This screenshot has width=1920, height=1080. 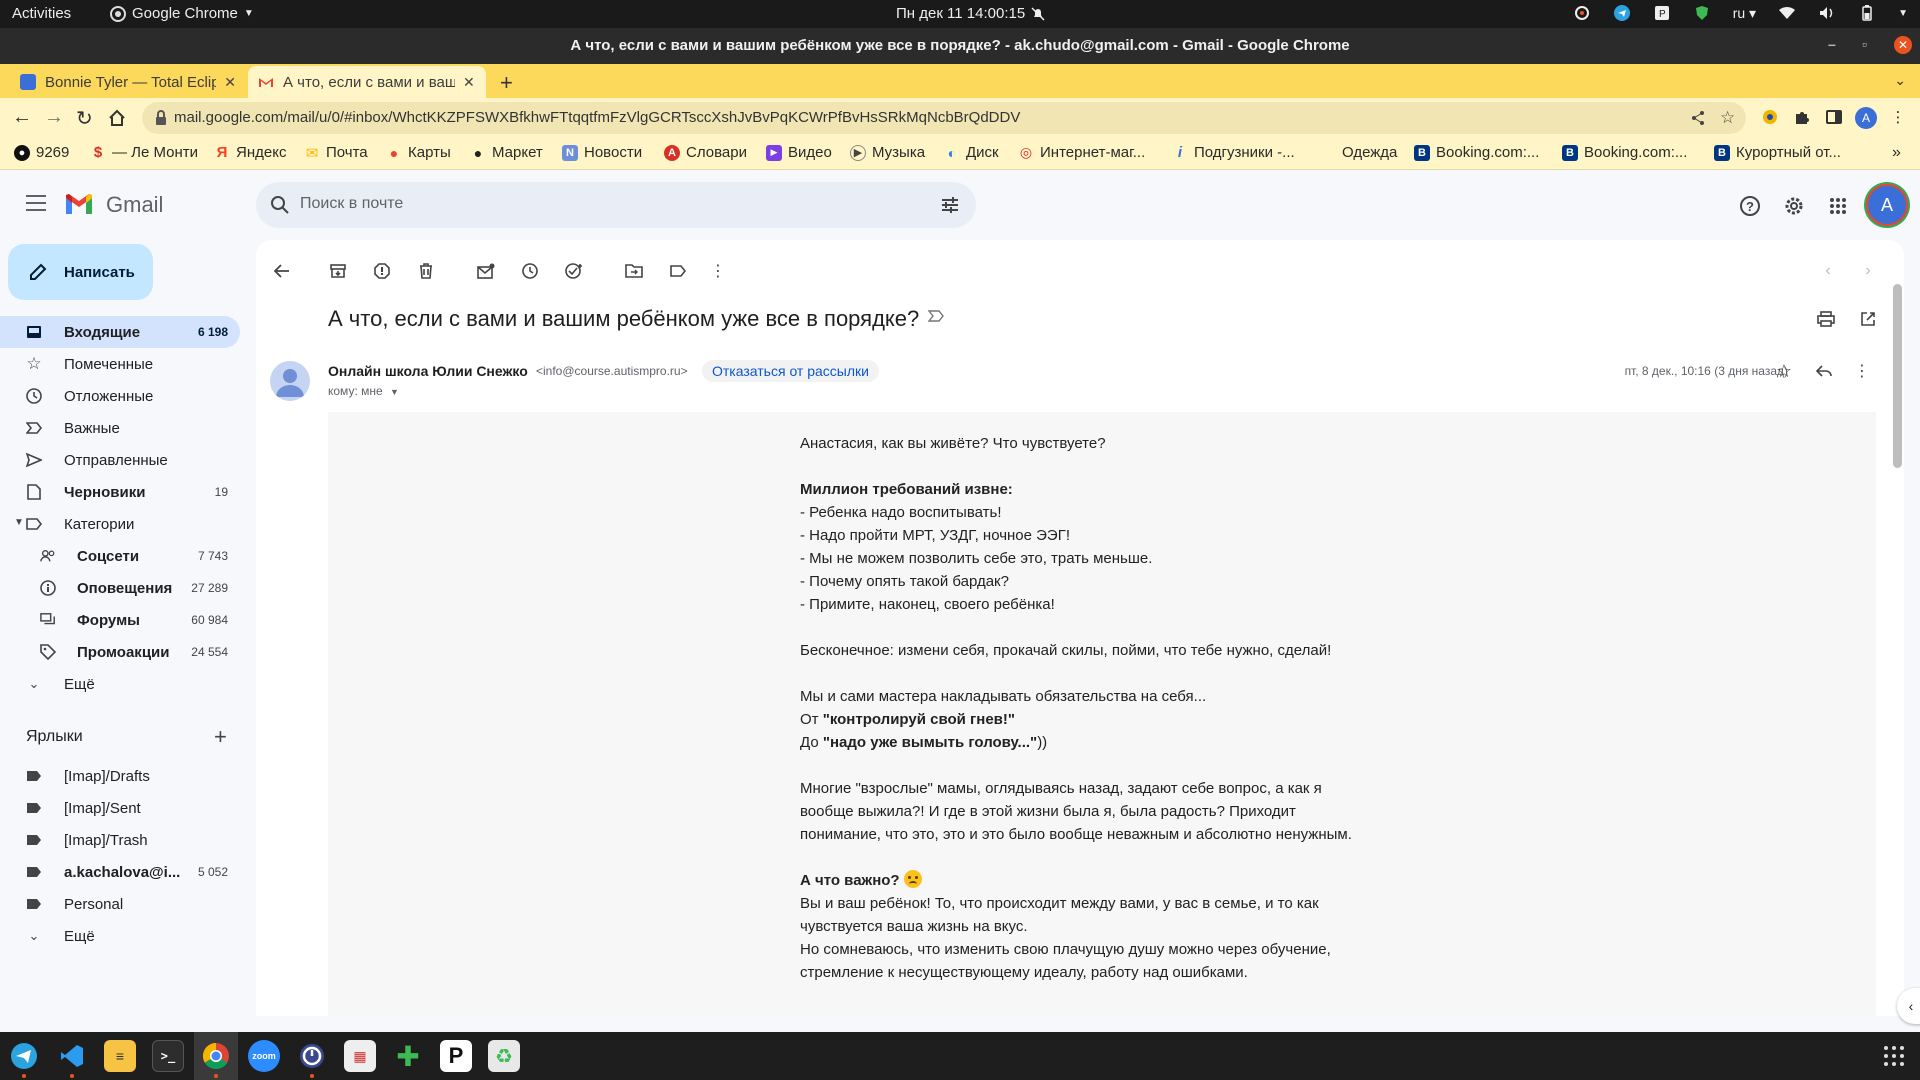 I want to click on star-message-icon: ☆, so click(x=1784, y=371).